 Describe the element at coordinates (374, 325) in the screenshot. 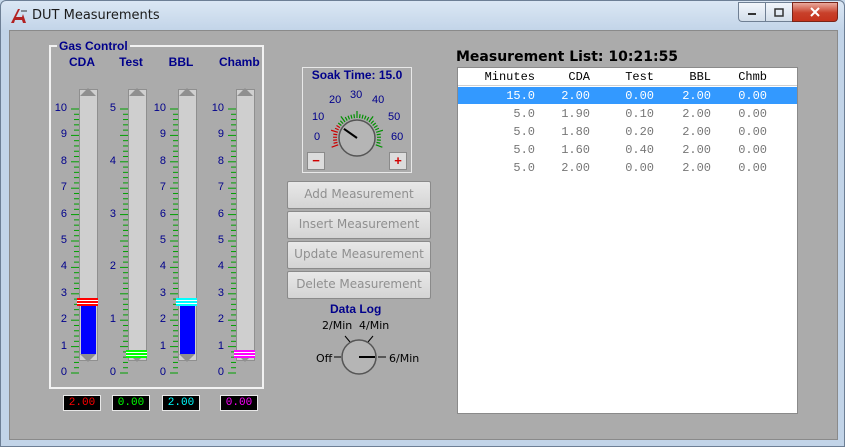

I see `data-log-label-4min: 4/Min` at that location.